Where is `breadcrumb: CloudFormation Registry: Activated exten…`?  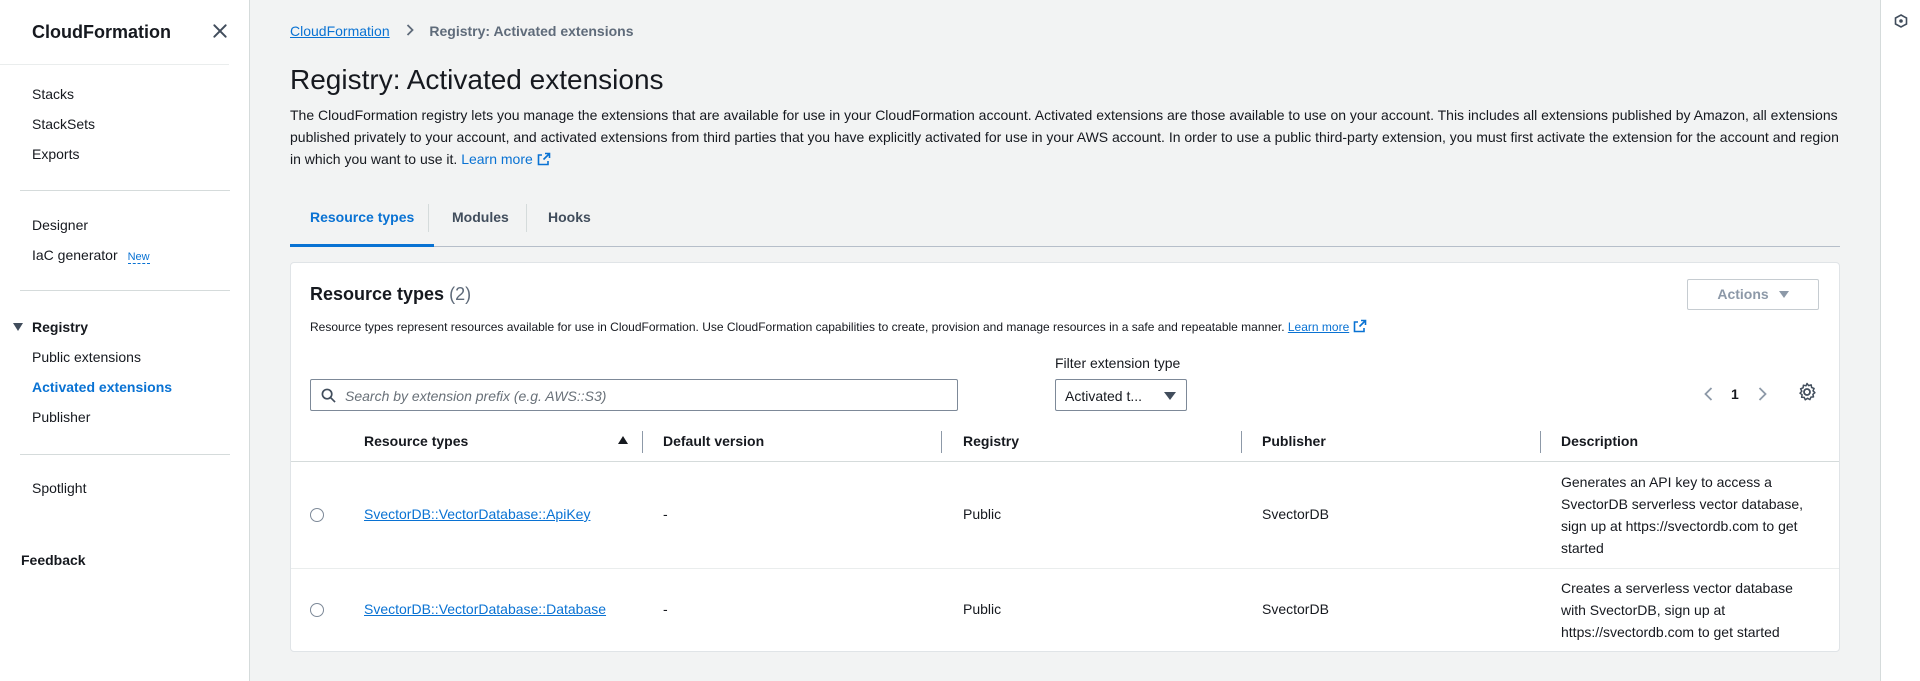
breadcrumb: CloudFormation Registry: Activated exten… is located at coordinates (462, 31).